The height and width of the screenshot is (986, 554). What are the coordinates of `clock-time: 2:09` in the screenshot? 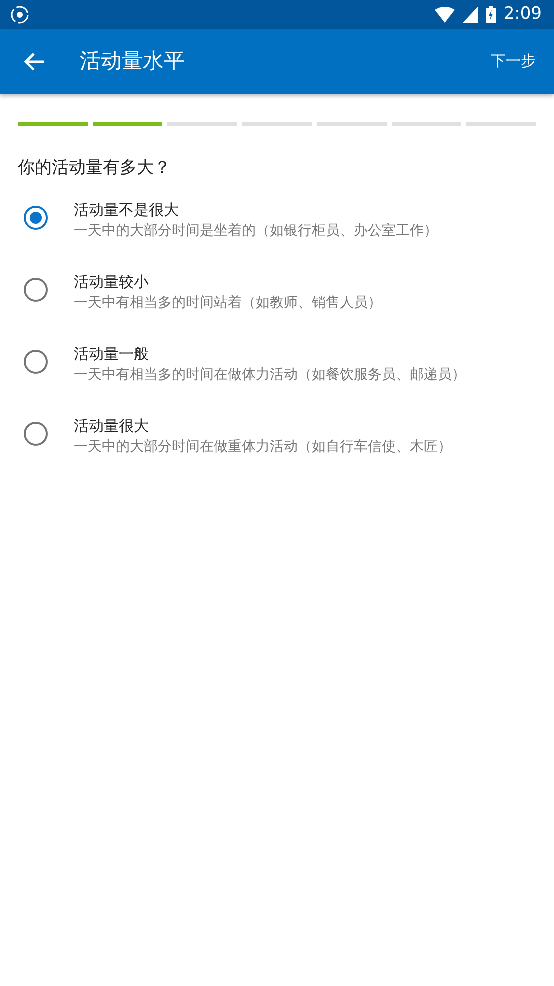 It's located at (523, 14).